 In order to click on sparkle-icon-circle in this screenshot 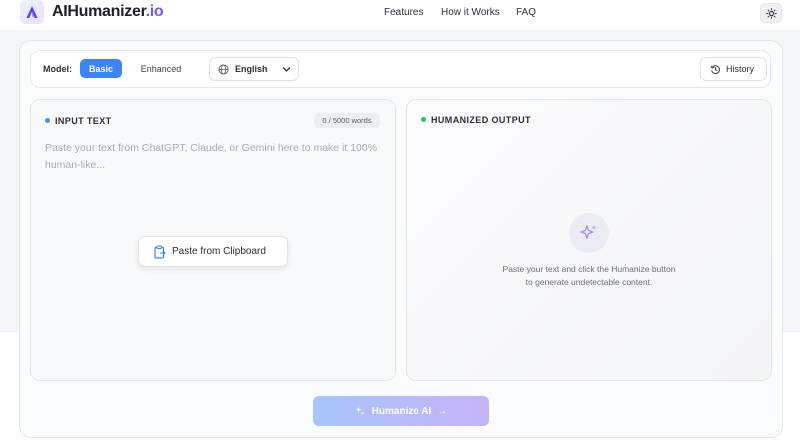, I will do `click(589, 233)`.